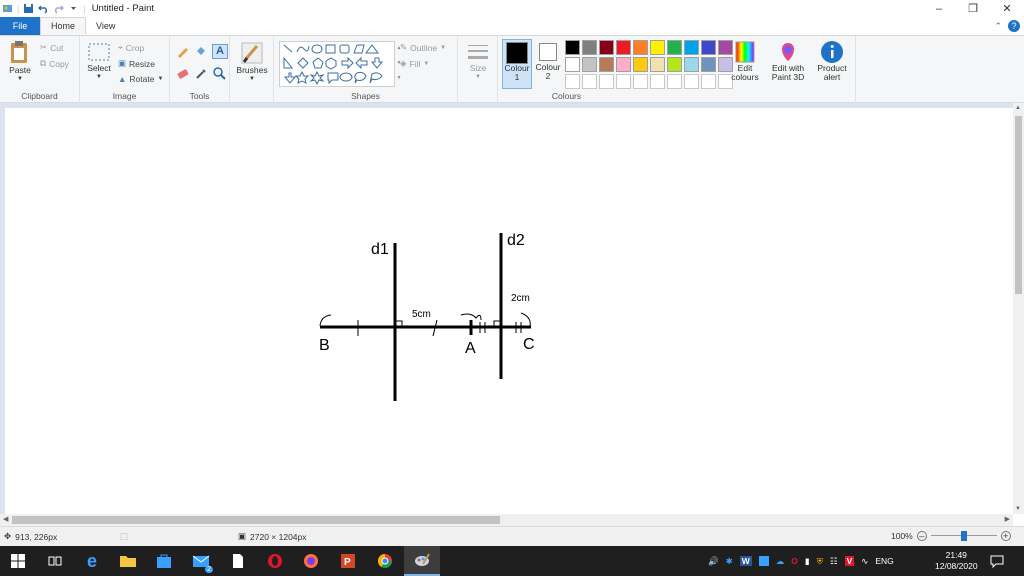 This screenshot has width=1024, height=576. Describe the element at coordinates (385, 561) in the screenshot. I see `taskbar-chrome` at that location.